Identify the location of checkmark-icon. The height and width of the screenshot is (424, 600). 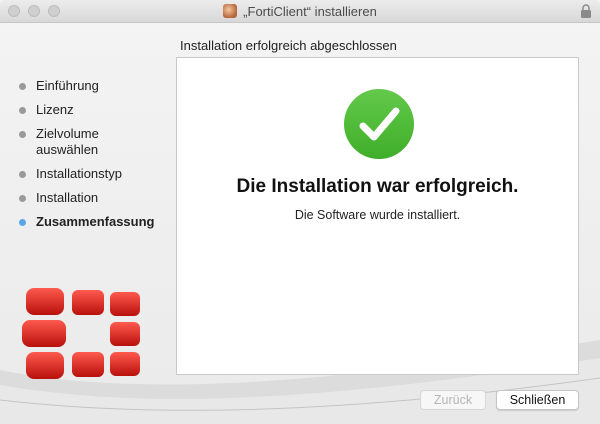
(379, 124).